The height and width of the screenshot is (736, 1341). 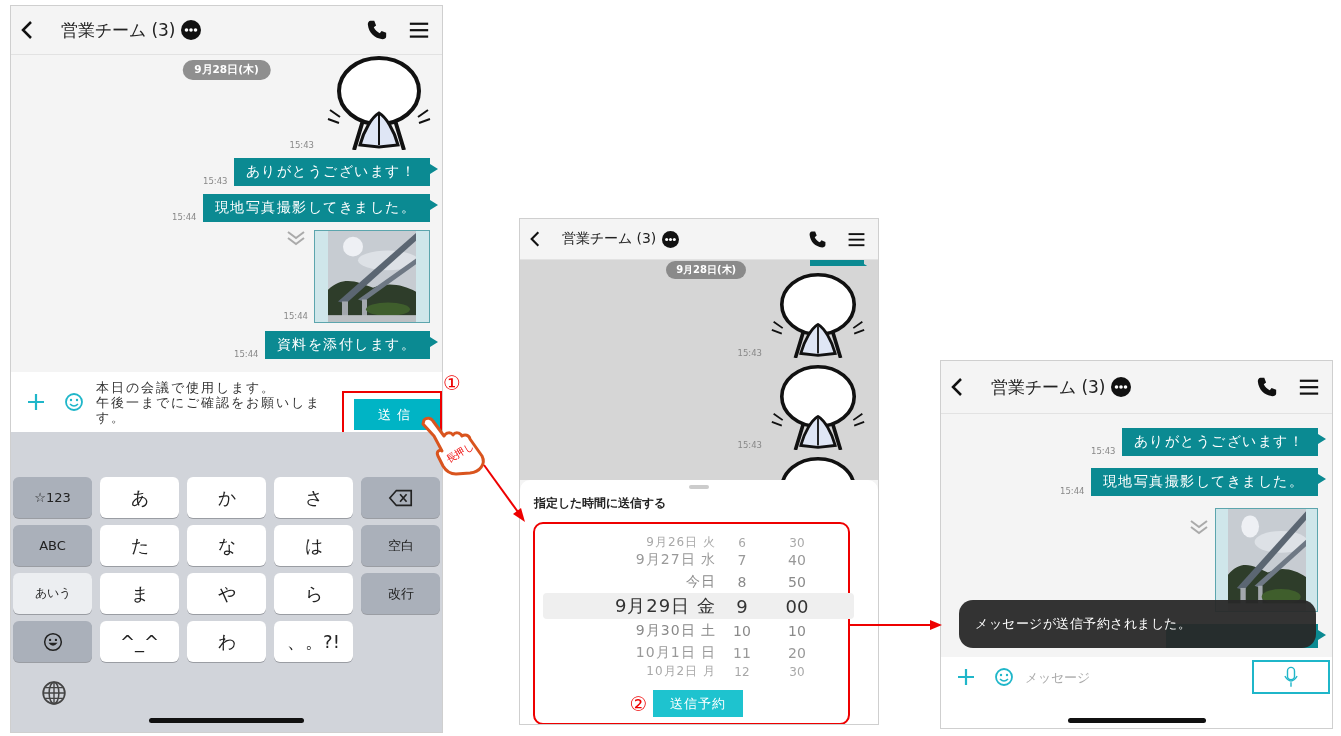 What do you see at coordinates (698, 606) in the screenshot?
I see `picker-selected-row: 9月29日 金 9 00` at bounding box center [698, 606].